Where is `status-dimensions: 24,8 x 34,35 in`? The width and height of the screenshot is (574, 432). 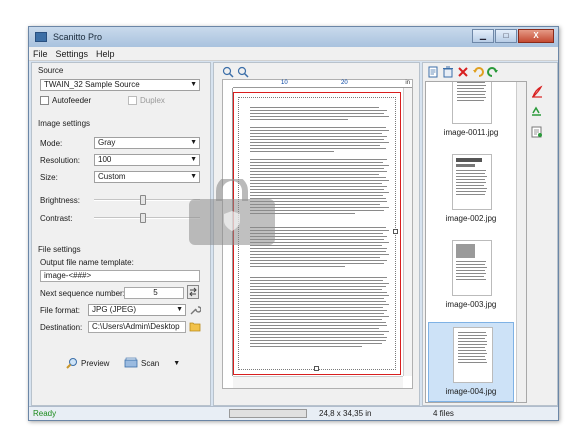 status-dimensions: 24,8 x 34,35 in is located at coordinates (345, 413).